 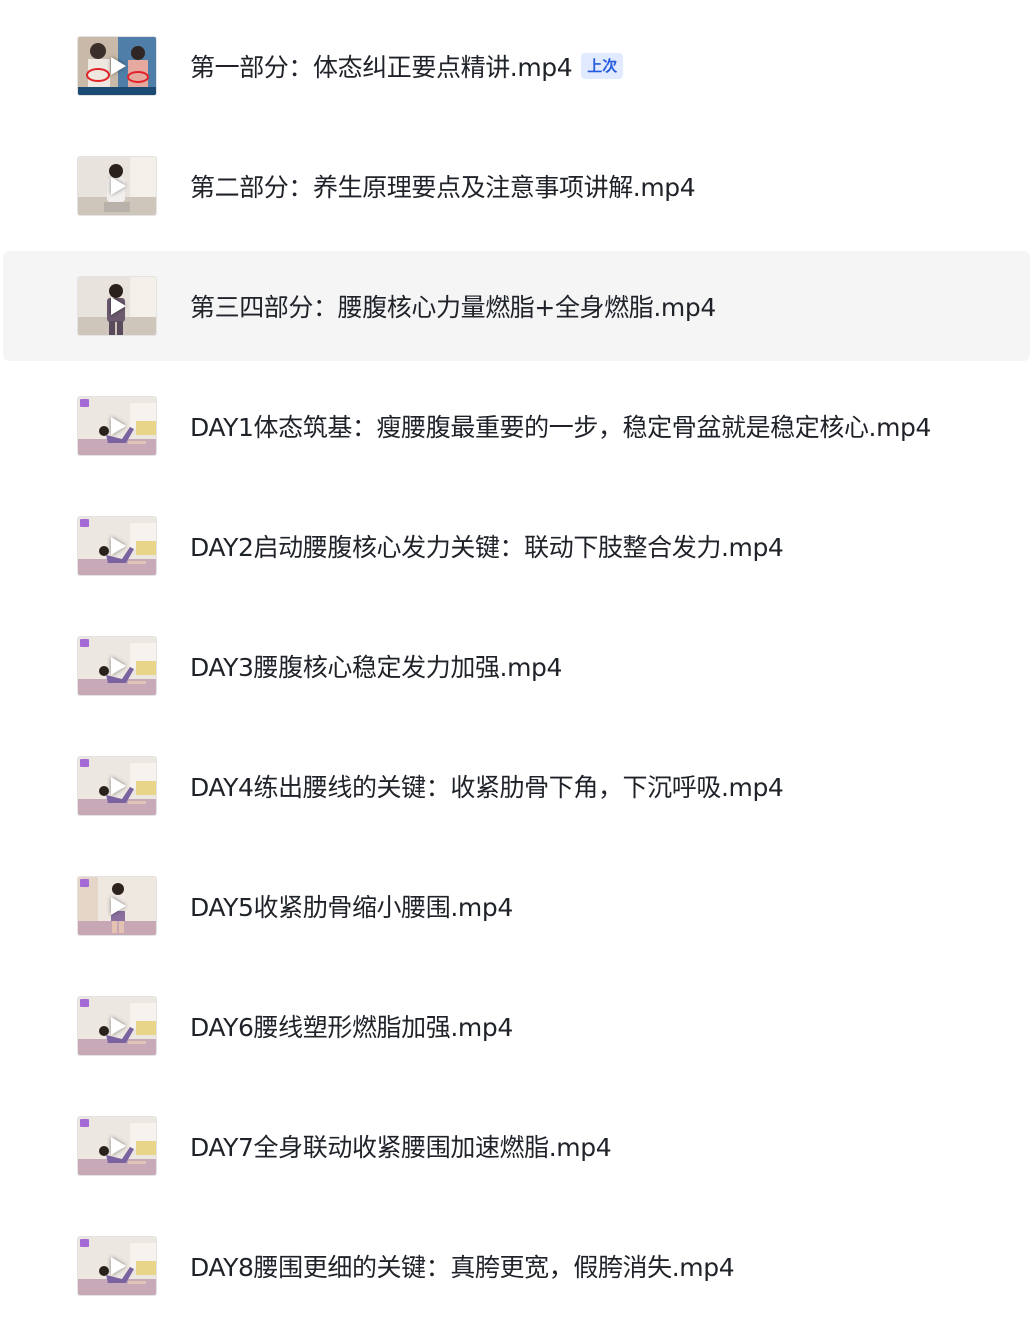 I want to click on file-title: DAY2启动腰腹核心发力关键：联动下肢整合发力.mp4, so click(x=487, y=546).